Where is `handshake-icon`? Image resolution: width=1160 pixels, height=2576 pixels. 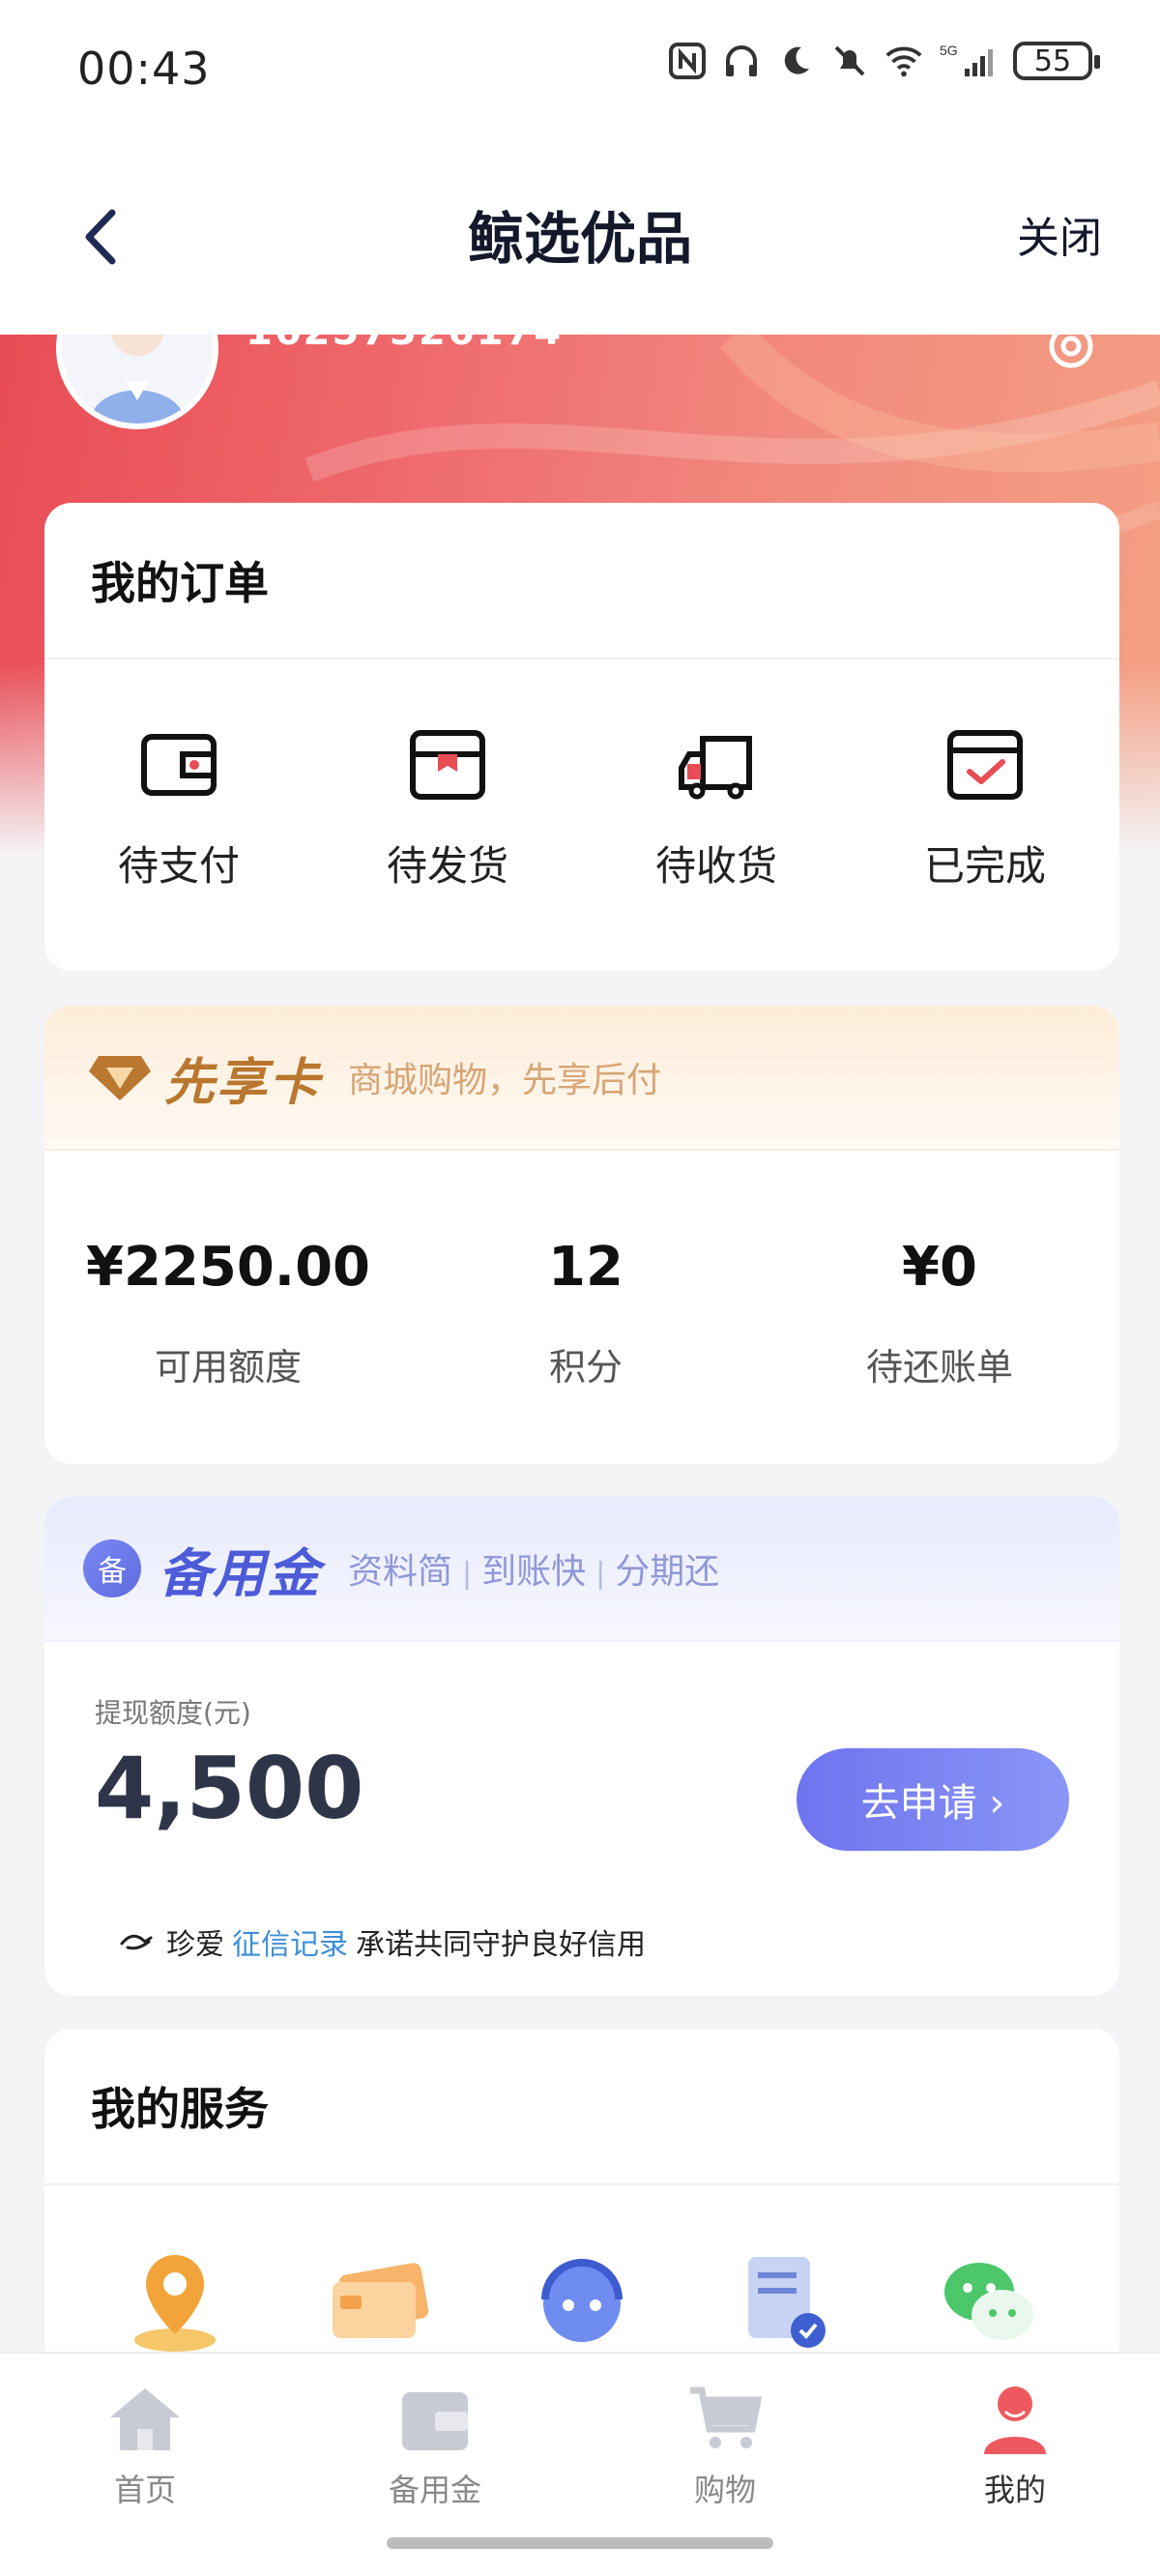
handshake-icon is located at coordinates (137, 1942).